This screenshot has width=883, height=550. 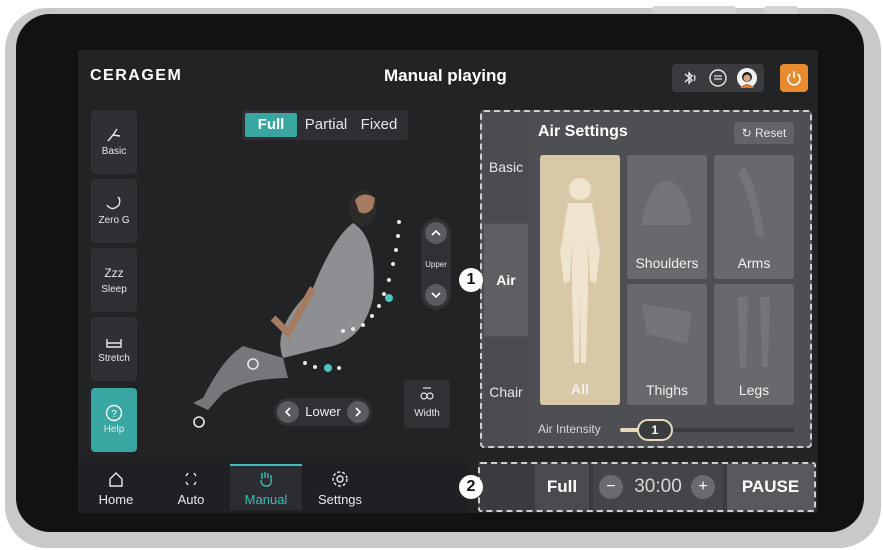 I want to click on nav-label: Settngs, so click(x=340, y=499).